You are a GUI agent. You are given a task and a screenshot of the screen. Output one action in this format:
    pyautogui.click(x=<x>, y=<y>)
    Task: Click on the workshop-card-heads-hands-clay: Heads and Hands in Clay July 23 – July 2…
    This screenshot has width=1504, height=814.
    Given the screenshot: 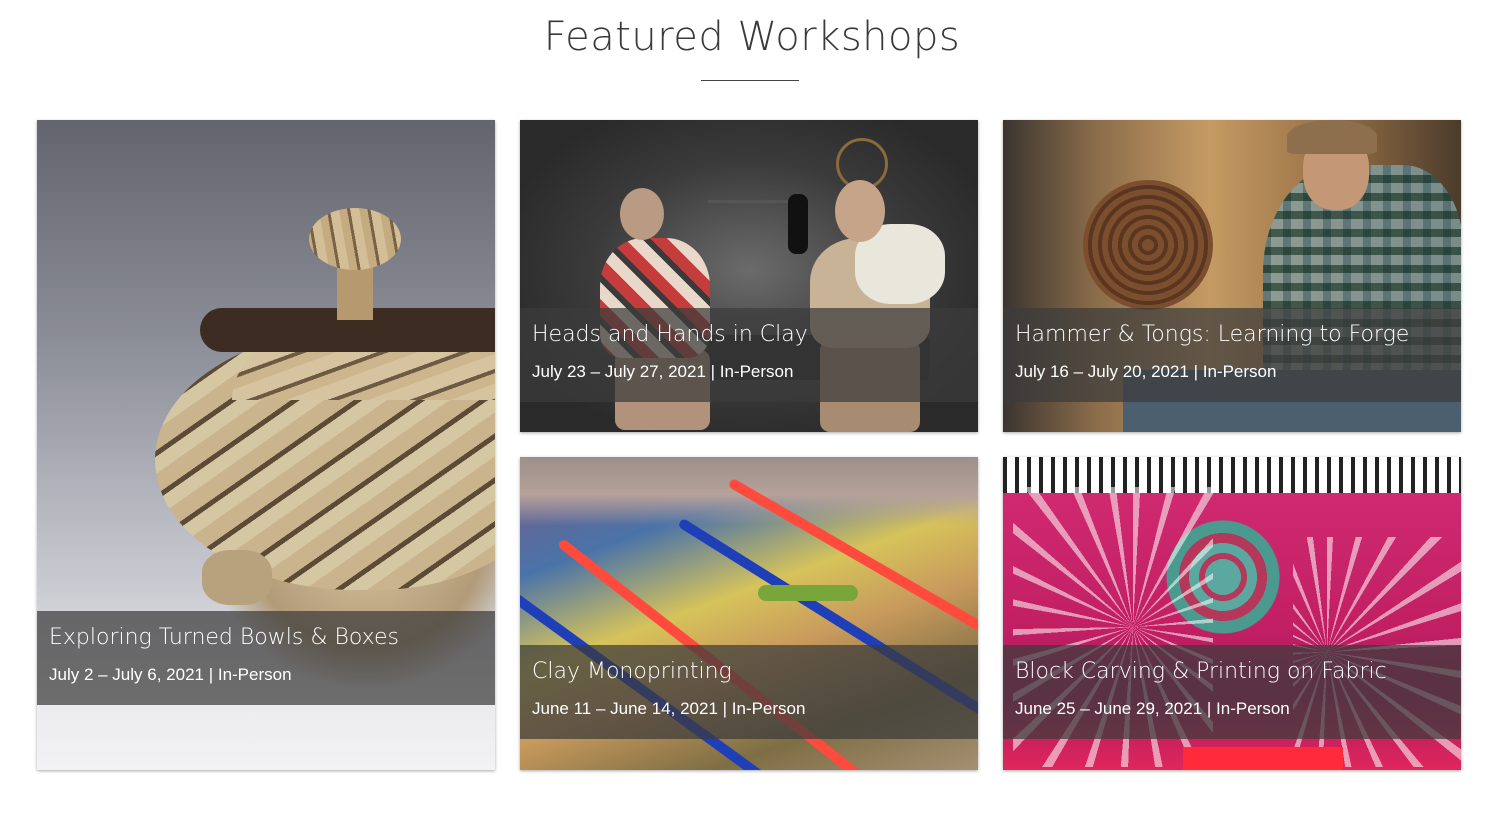 What is the action you would take?
    pyautogui.click(x=749, y=276)
    